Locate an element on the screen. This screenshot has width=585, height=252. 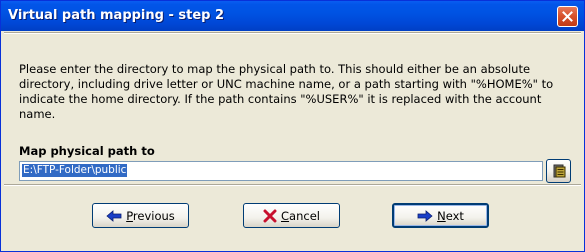
arrow-left-icon is located at coordinates (114, 215).